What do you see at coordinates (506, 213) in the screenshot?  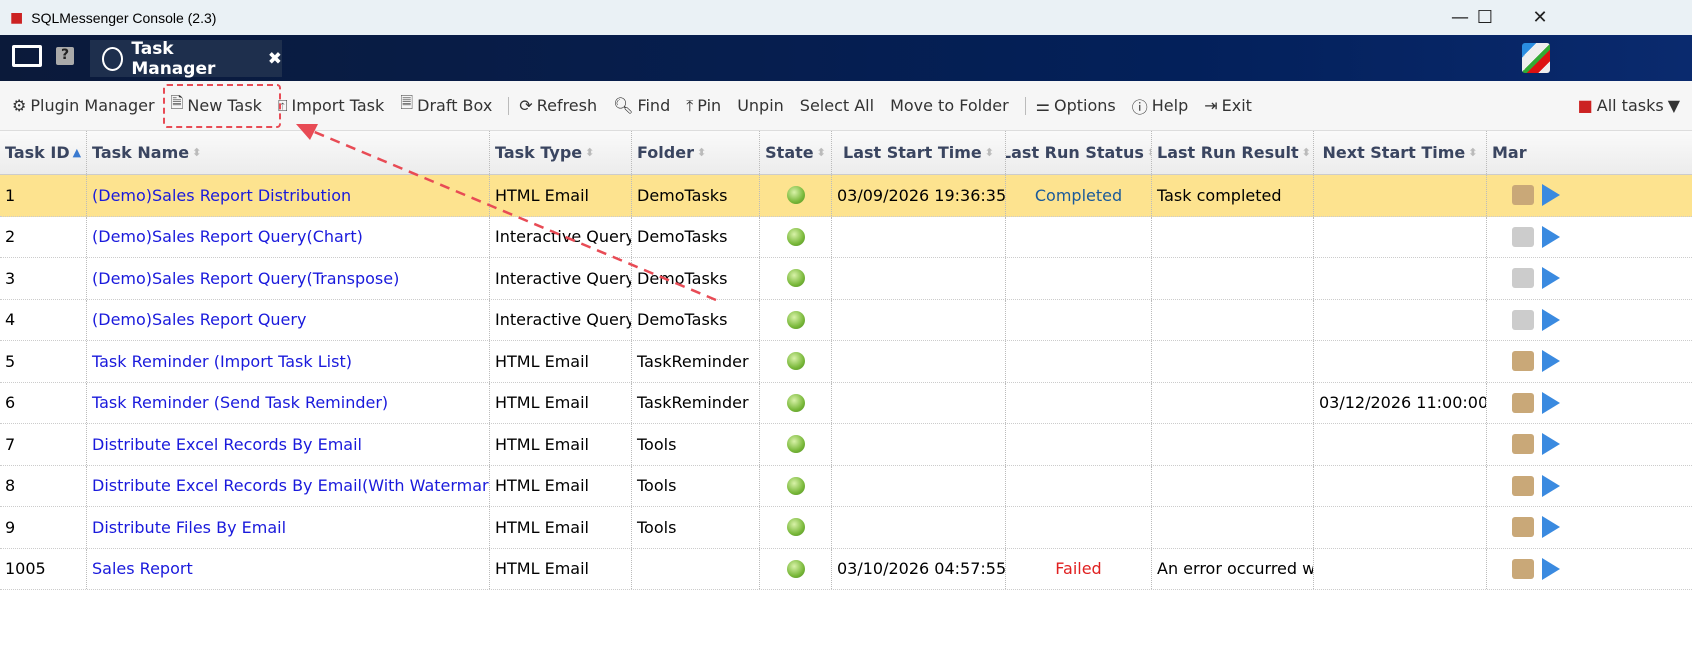 I see `annotation-arrow` at bounding box center [506, 213].